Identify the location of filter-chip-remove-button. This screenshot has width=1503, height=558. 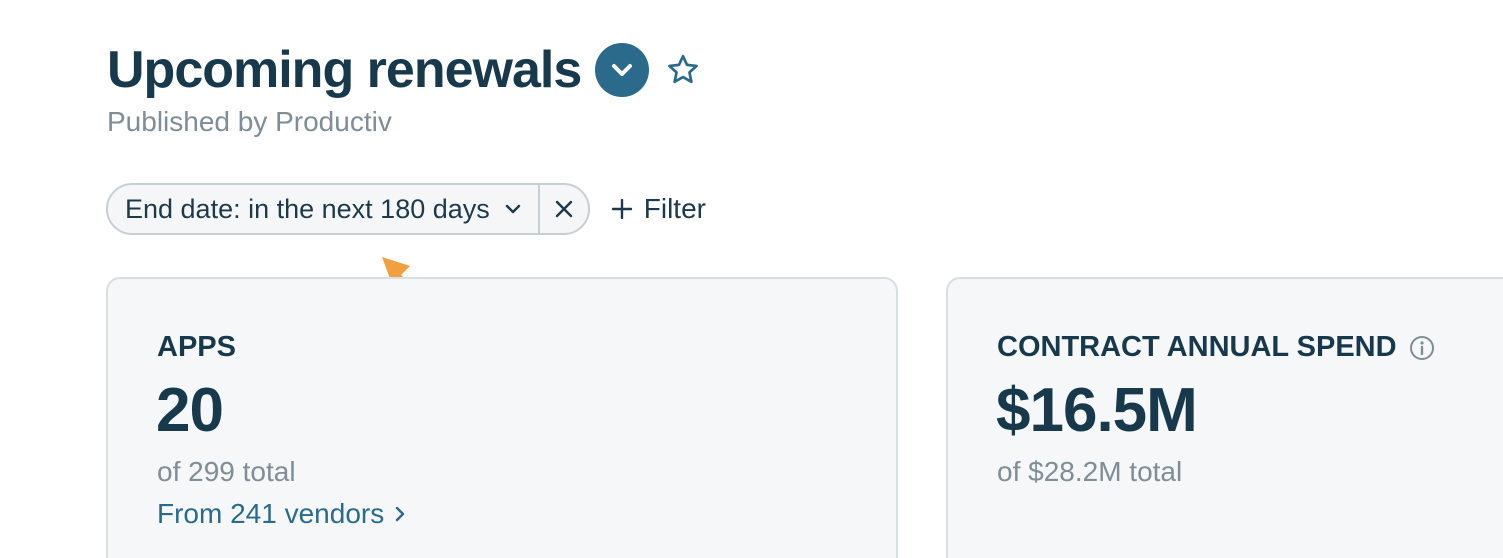
(562, 209).